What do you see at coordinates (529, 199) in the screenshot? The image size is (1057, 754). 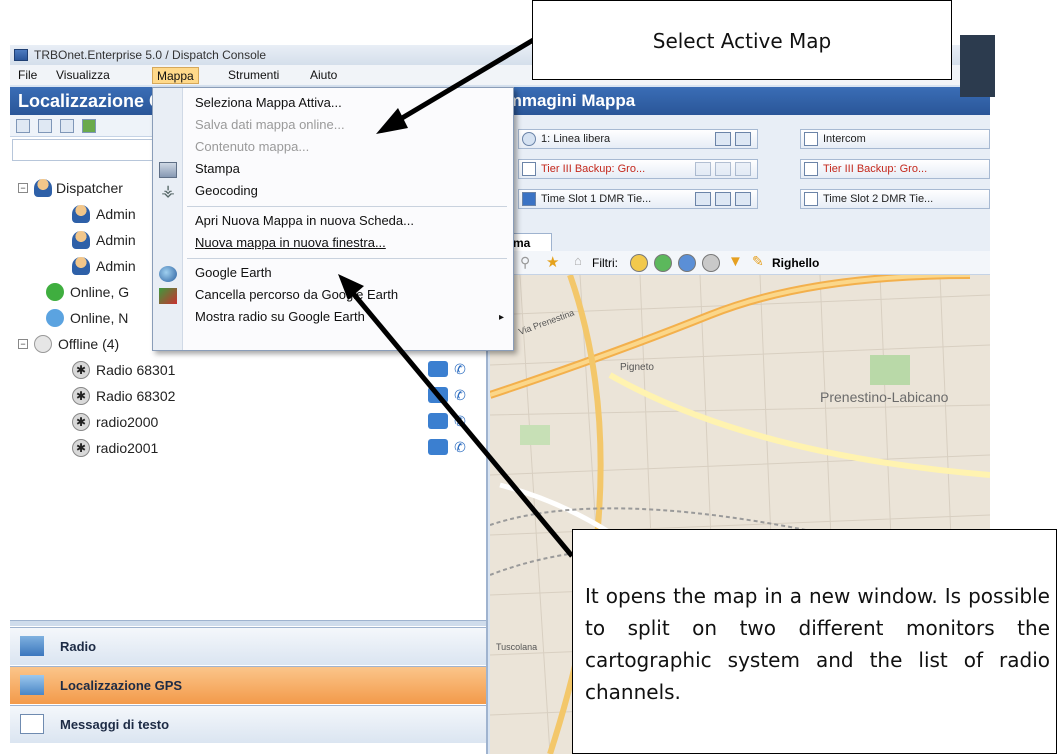 I see `channel-checkbox-checked` at bounding box center [529, 199].